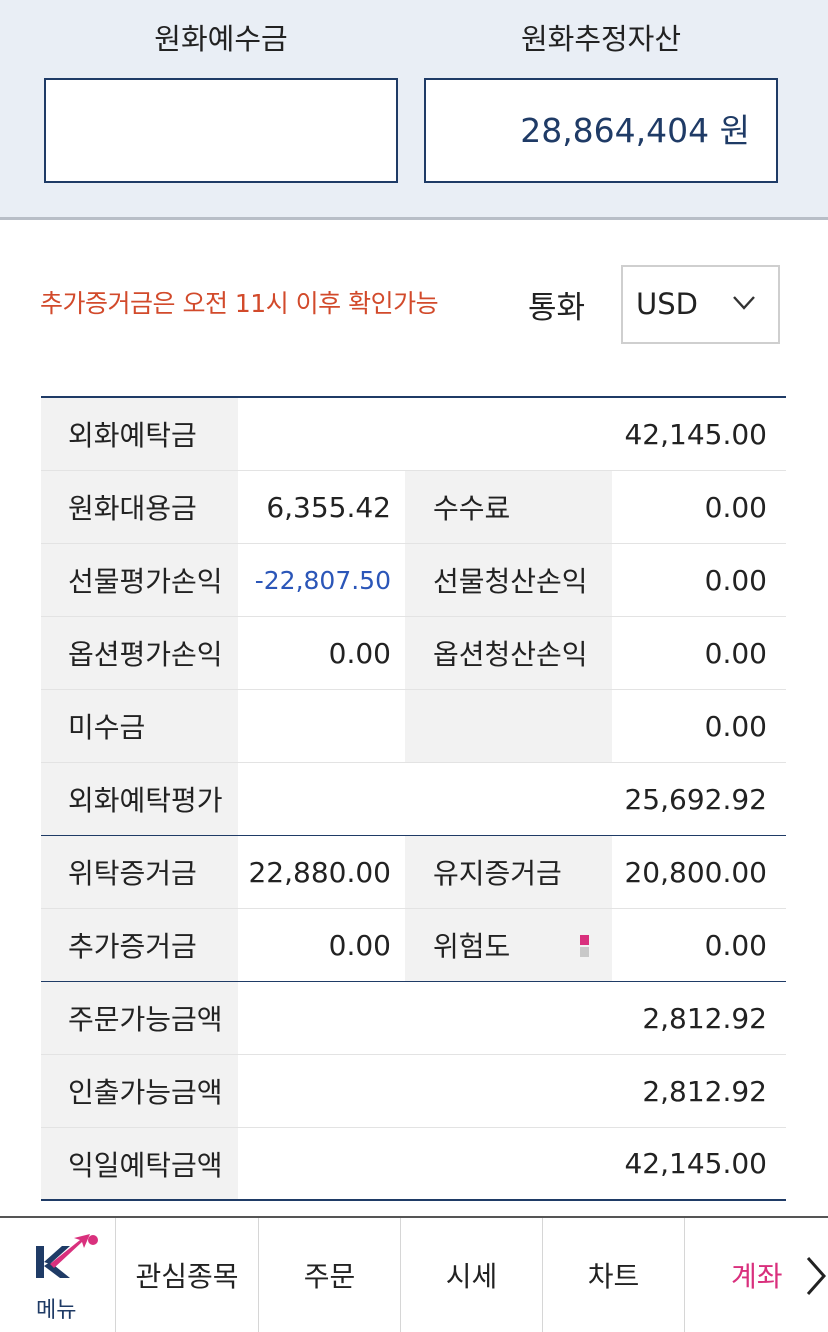 This screenshot has width=828, height=1332. Describe the element at coordinates (330, 1275) in the screenshot. I see `nav-tab-order: 주문` at that location.